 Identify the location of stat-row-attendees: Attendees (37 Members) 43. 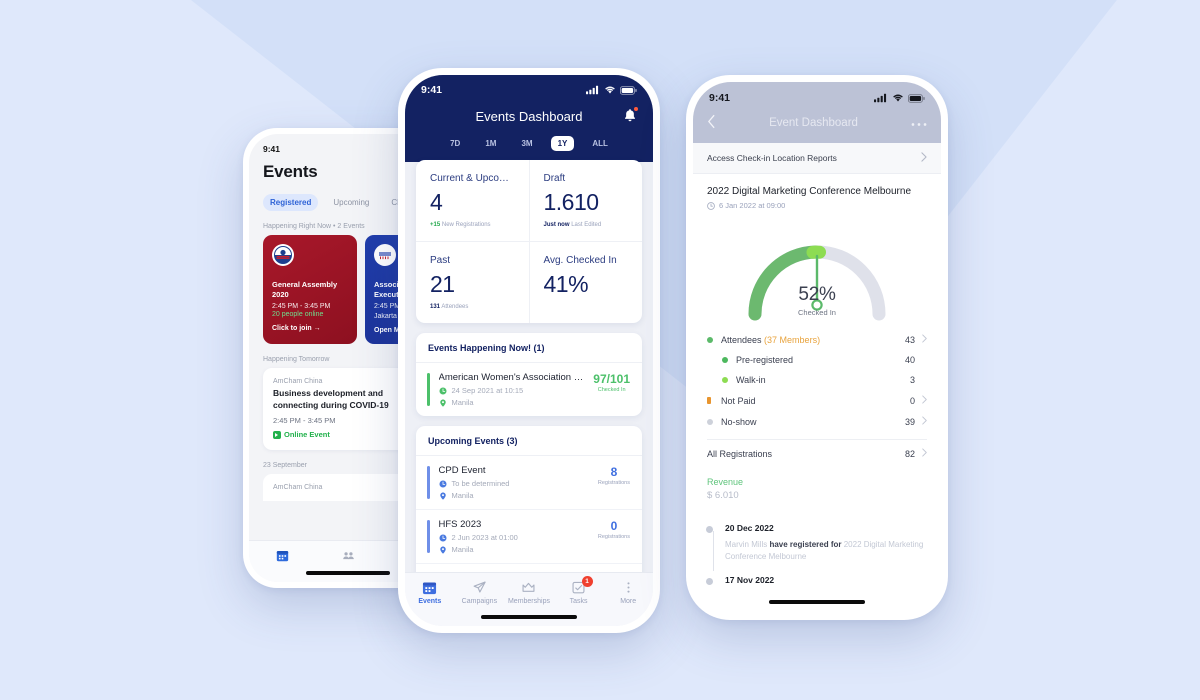
(817, 339).